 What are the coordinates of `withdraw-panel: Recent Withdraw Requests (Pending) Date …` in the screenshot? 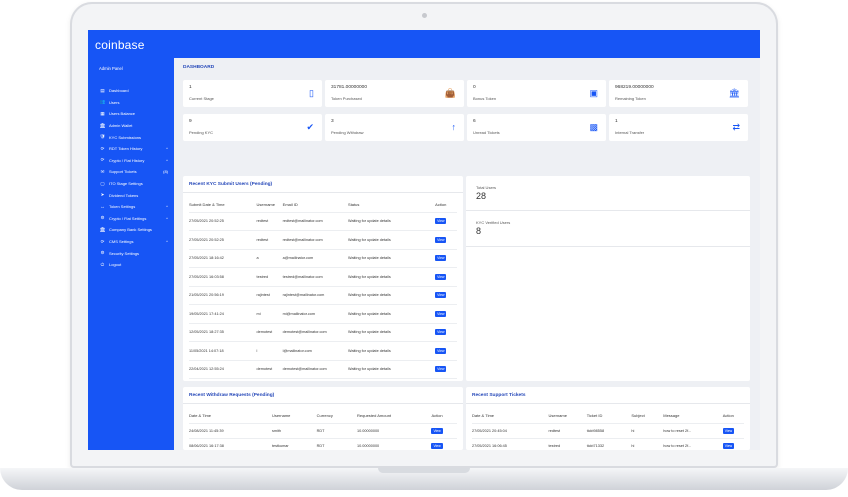 It's located at (323, 418).